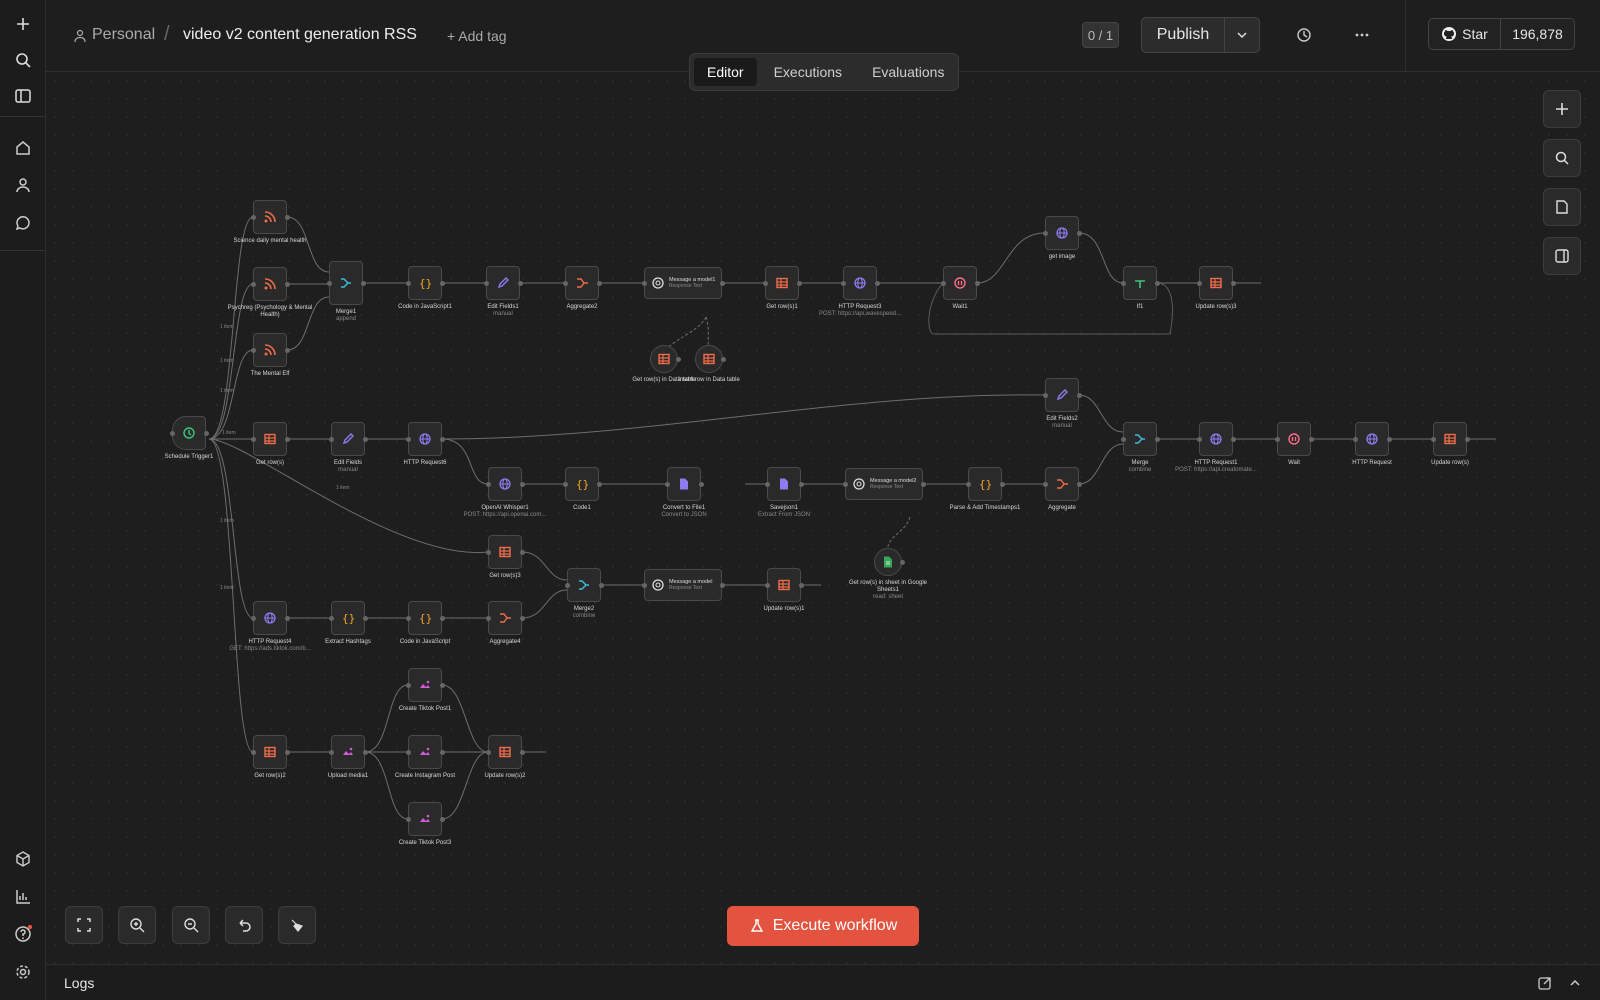 This screenshot has width=1600, height=1000. What do you see at coordinates (300, 35) in the screenshot?
I see `workflow-name: video v2 content generation RSS` at bounding box center [300, 35].